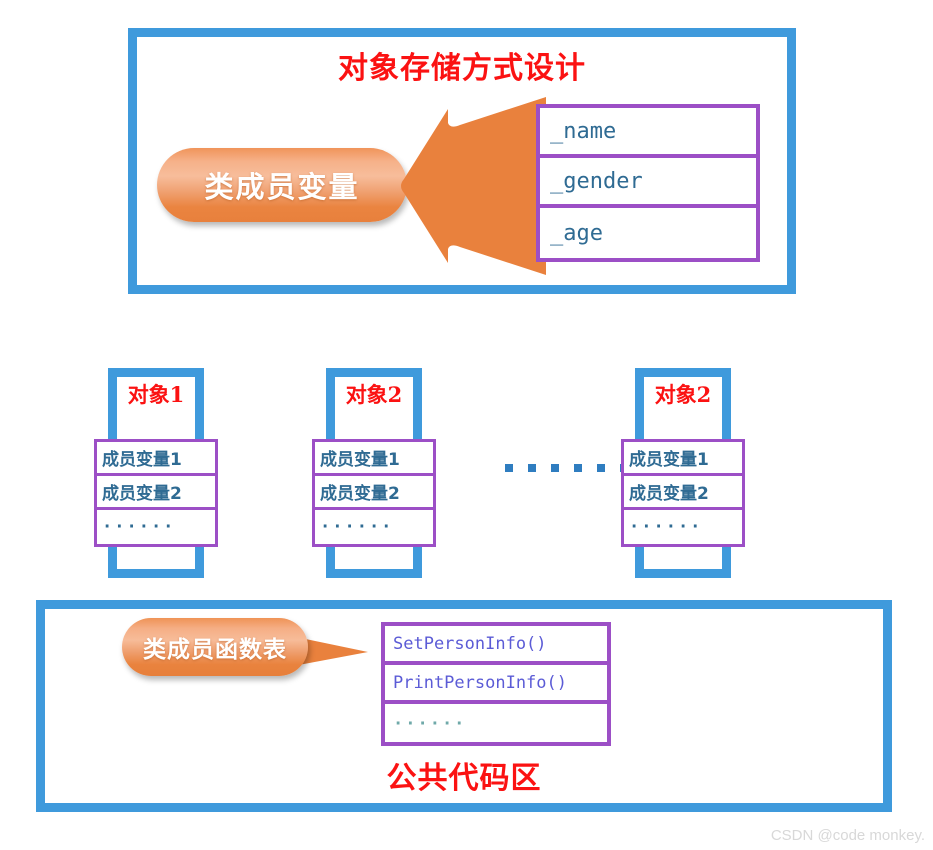  Describe the element at coordinates (583, 131) in the screenshot. I see `field-name-0: _name` at that location.